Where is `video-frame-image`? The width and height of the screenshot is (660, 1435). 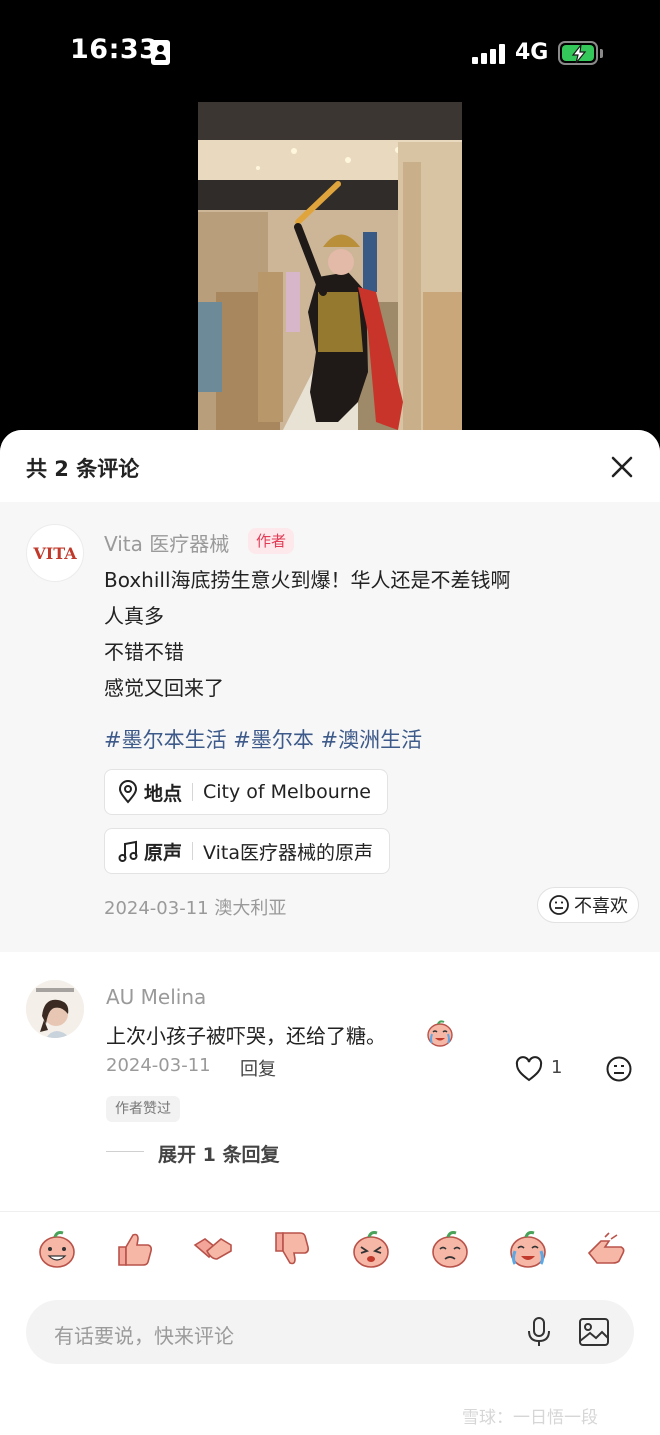
video-frame-image is located at coordinates (330, 266).